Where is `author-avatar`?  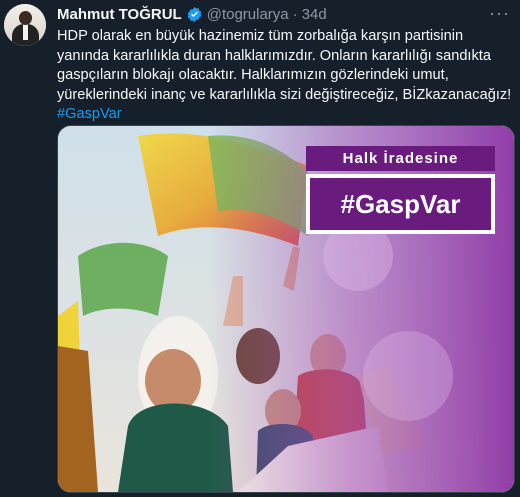
author-avatar is located at coordinates (25, 25).